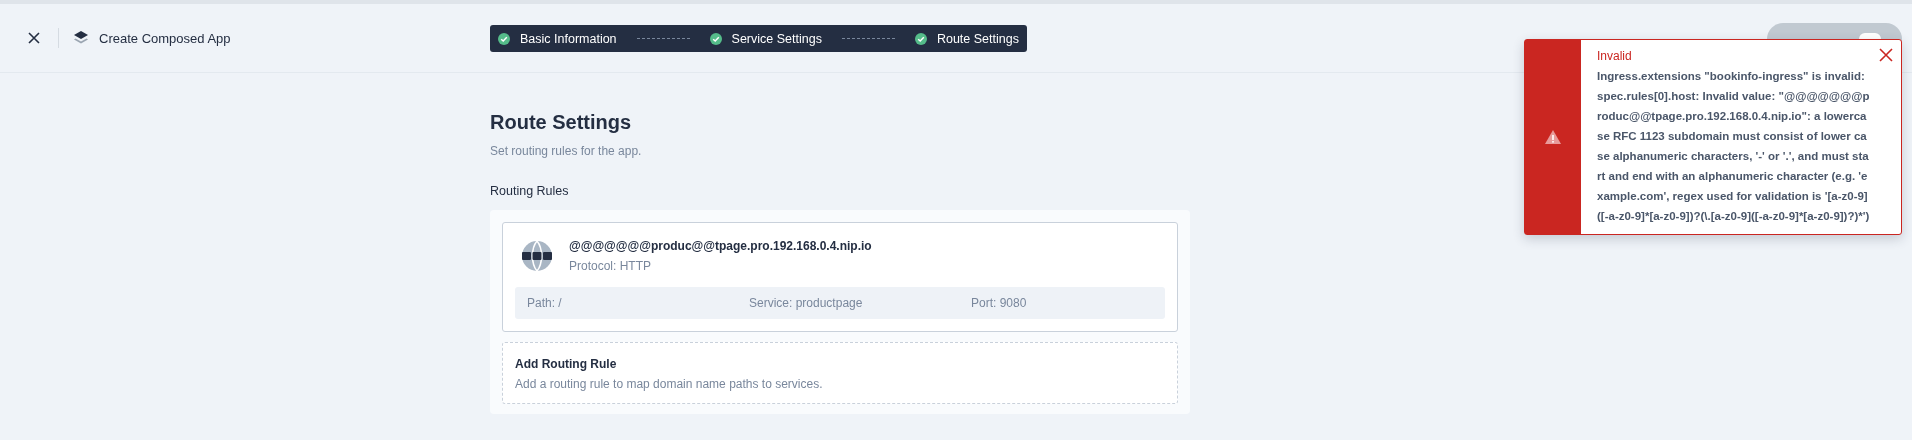  What do you see at coordinates (999, 303) in the screenshot?
I see `port-text: Port: 9080` at bounding box center [999, 303].